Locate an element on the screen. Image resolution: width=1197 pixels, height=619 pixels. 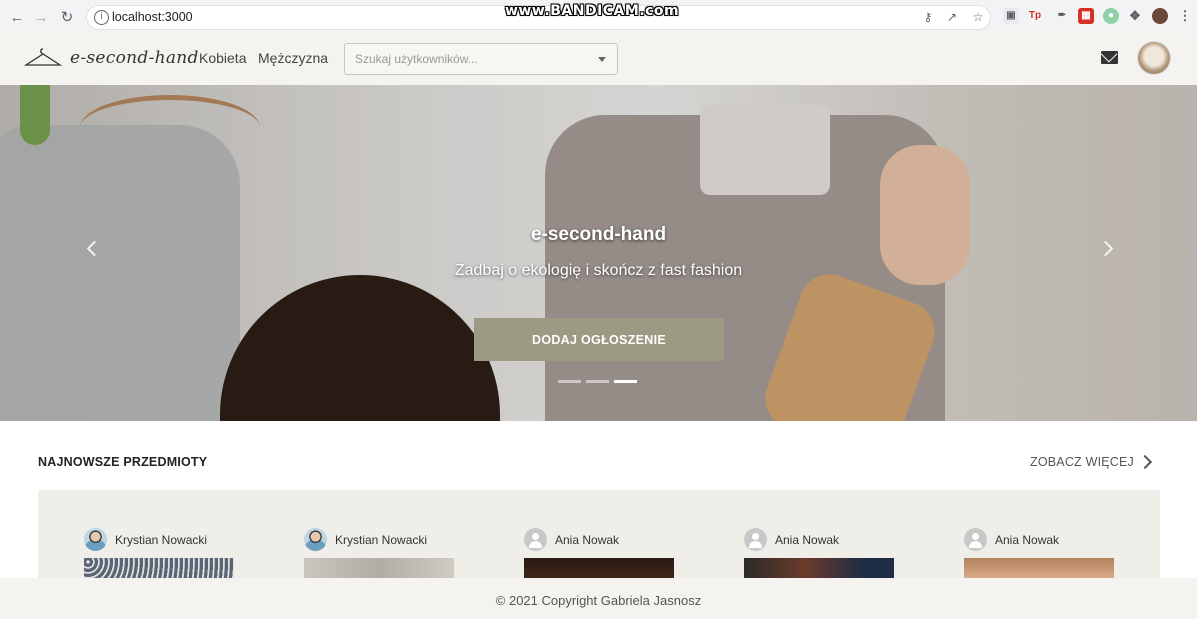
chevron-down-icon is located at coordinates (602, 59).